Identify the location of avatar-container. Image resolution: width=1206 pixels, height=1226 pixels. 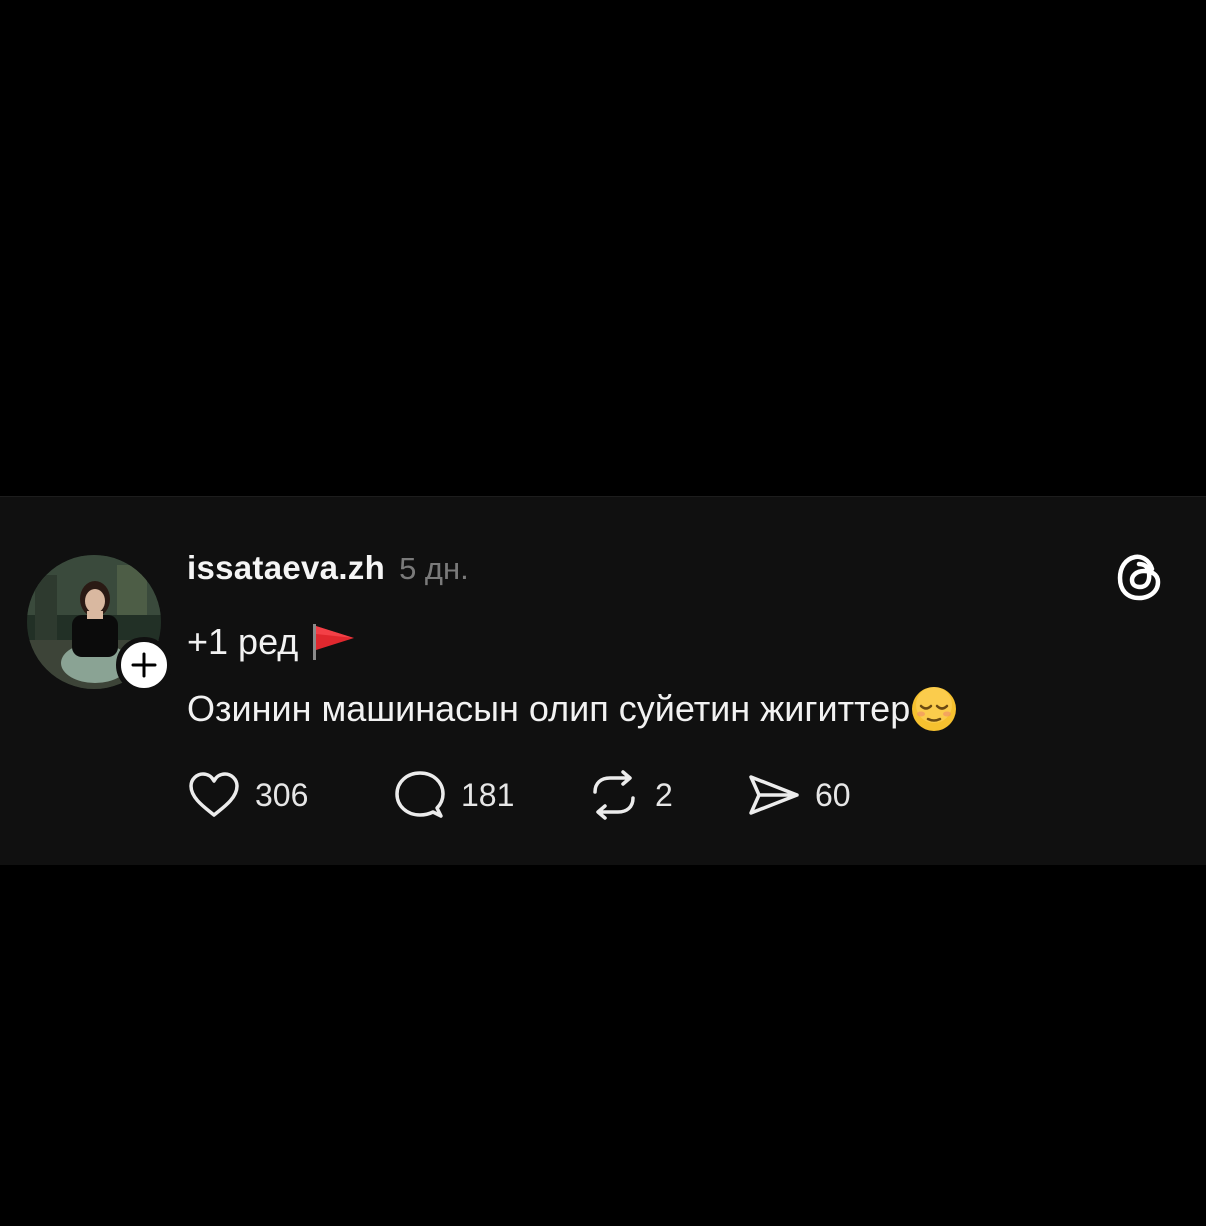
(99, 624).